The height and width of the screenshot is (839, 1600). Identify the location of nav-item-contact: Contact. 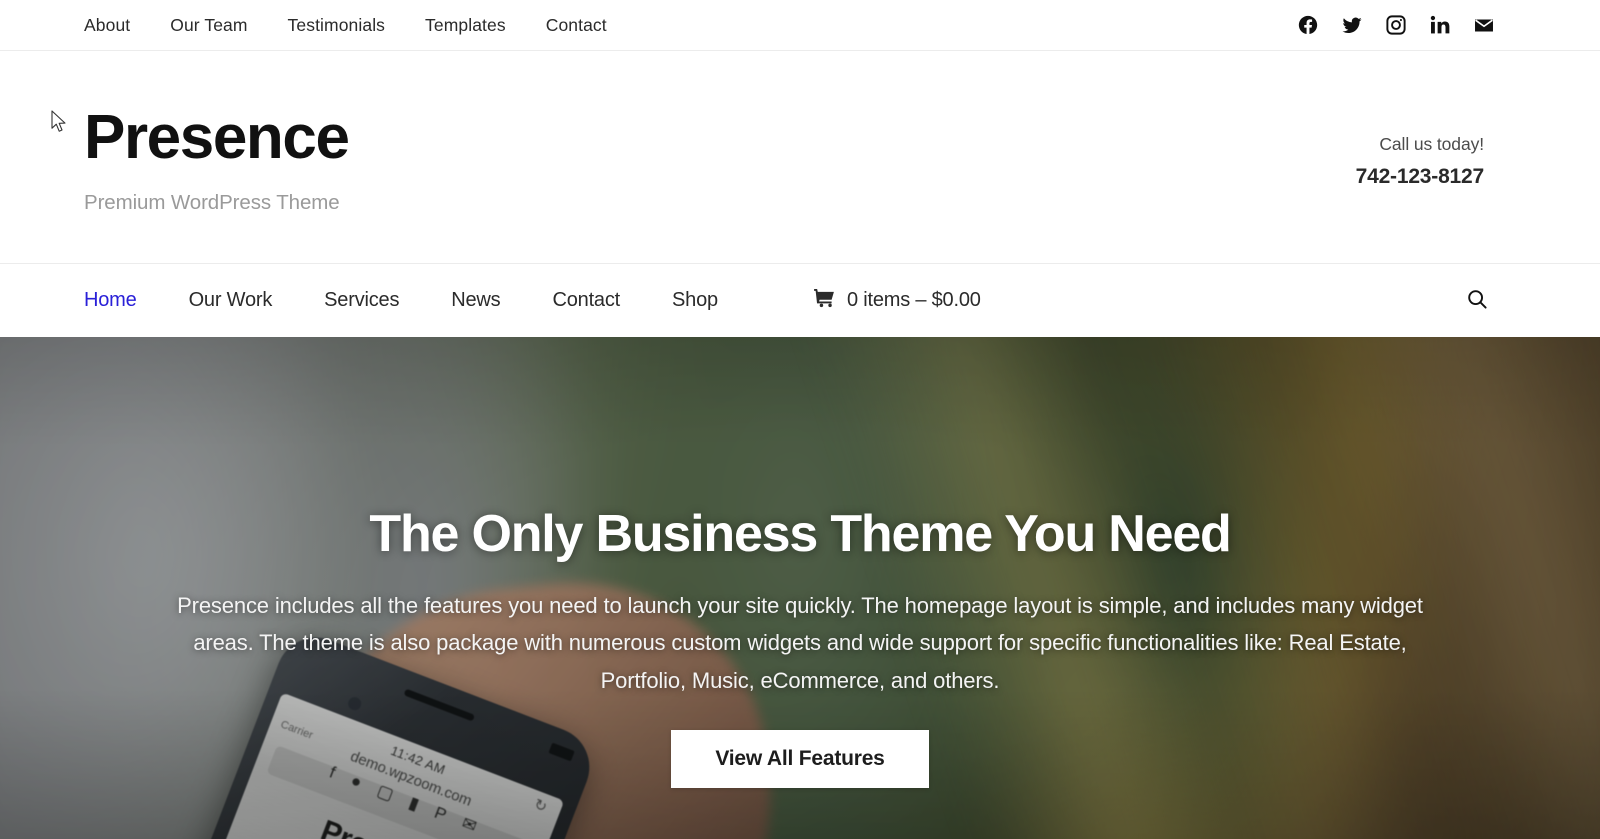
(586, 300).